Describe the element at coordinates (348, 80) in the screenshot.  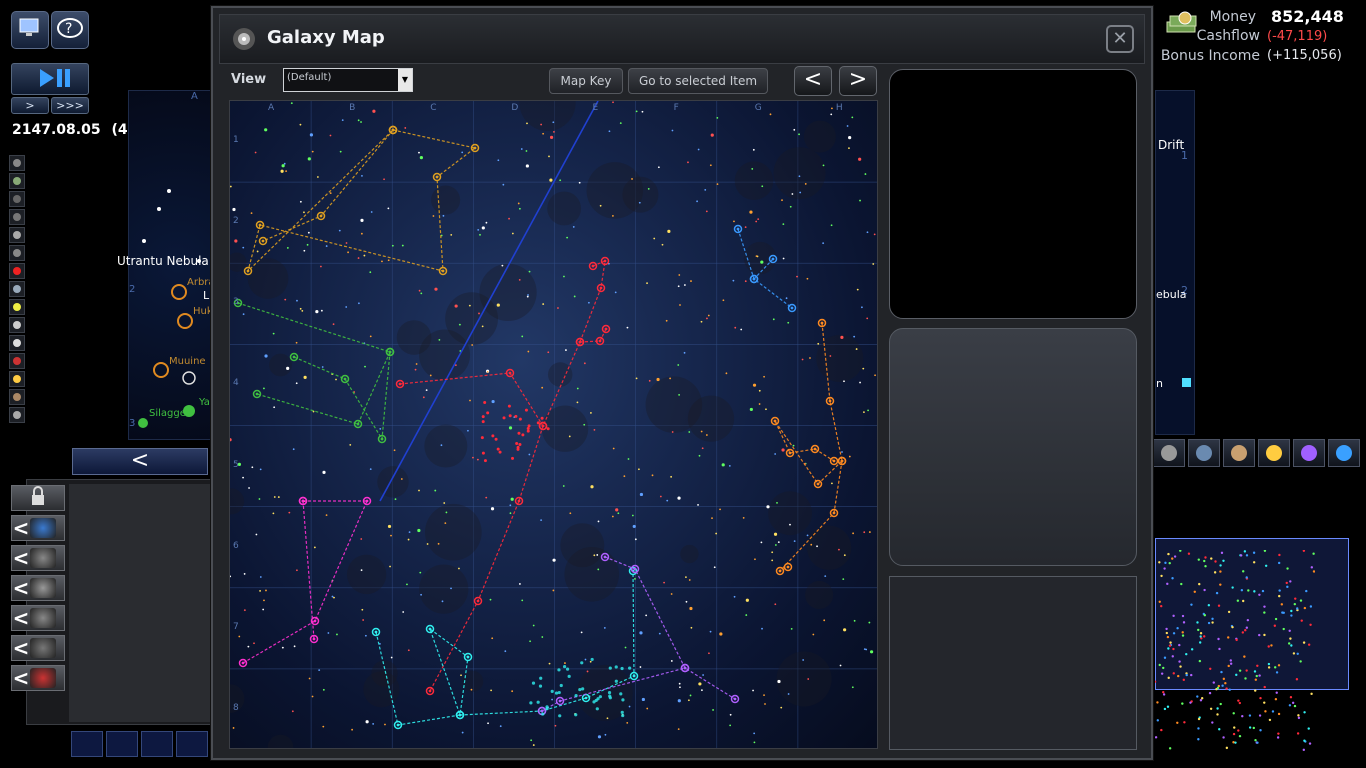
I see `view-select: (Default) ▼` at that location.